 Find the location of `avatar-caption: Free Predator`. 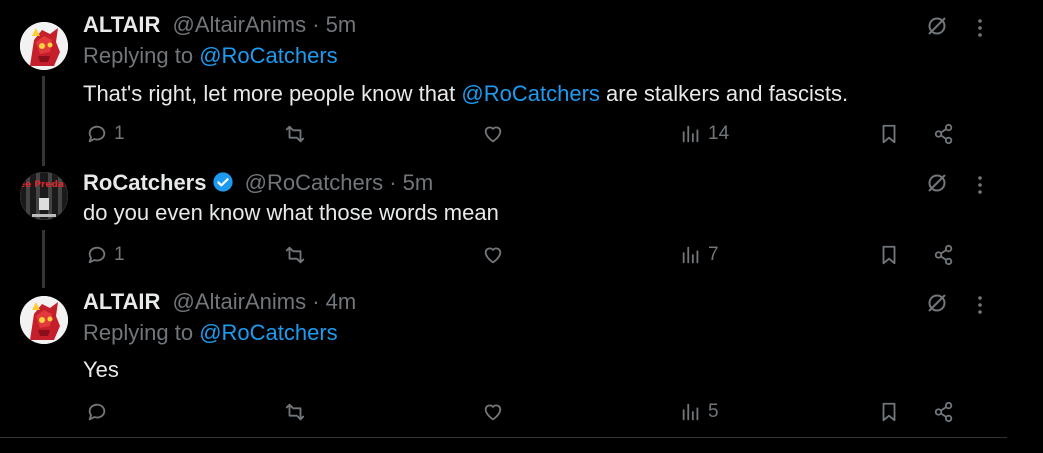

avatar-caption: Free Predator is located at coordinates (44, 185).